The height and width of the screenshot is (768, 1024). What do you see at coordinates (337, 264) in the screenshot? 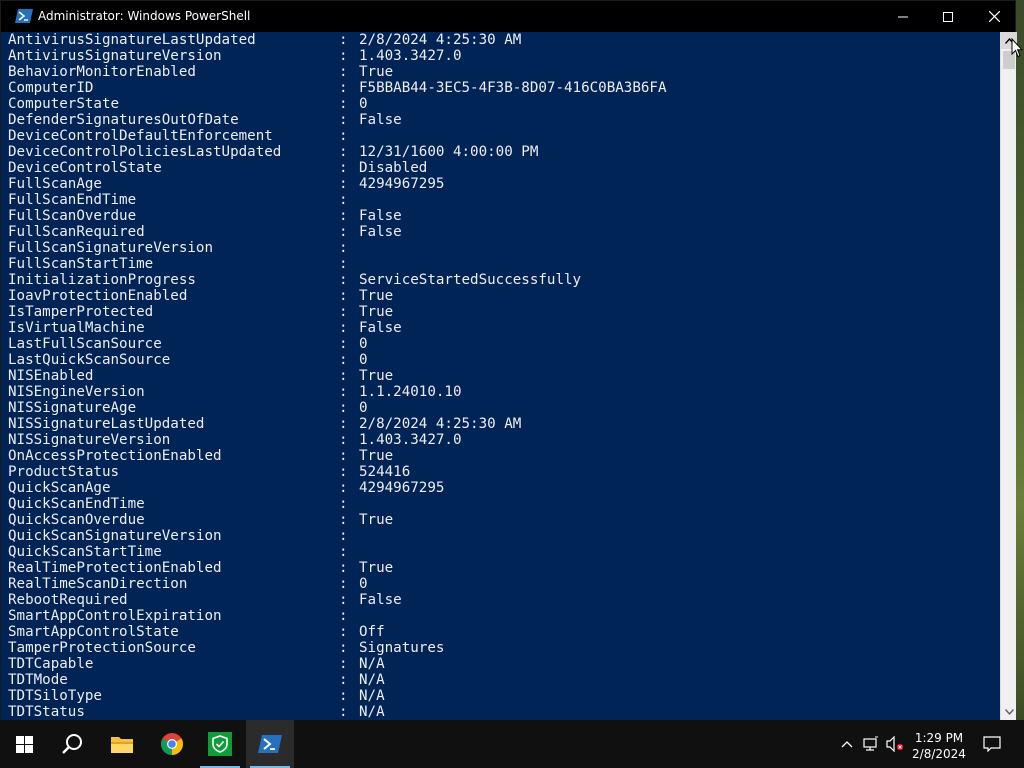
I see `console-line: FullScanStartTime:` at bounding box center [337, 264].